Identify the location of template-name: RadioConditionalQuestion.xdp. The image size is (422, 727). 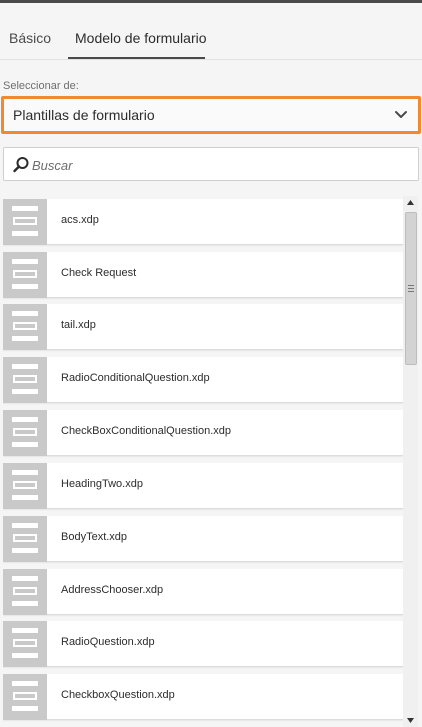
(135, 378).